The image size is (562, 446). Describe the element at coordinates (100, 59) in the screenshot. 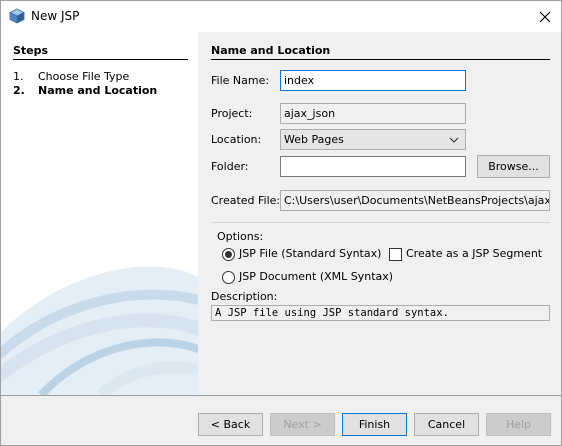

I see `steps-divider` at that location.